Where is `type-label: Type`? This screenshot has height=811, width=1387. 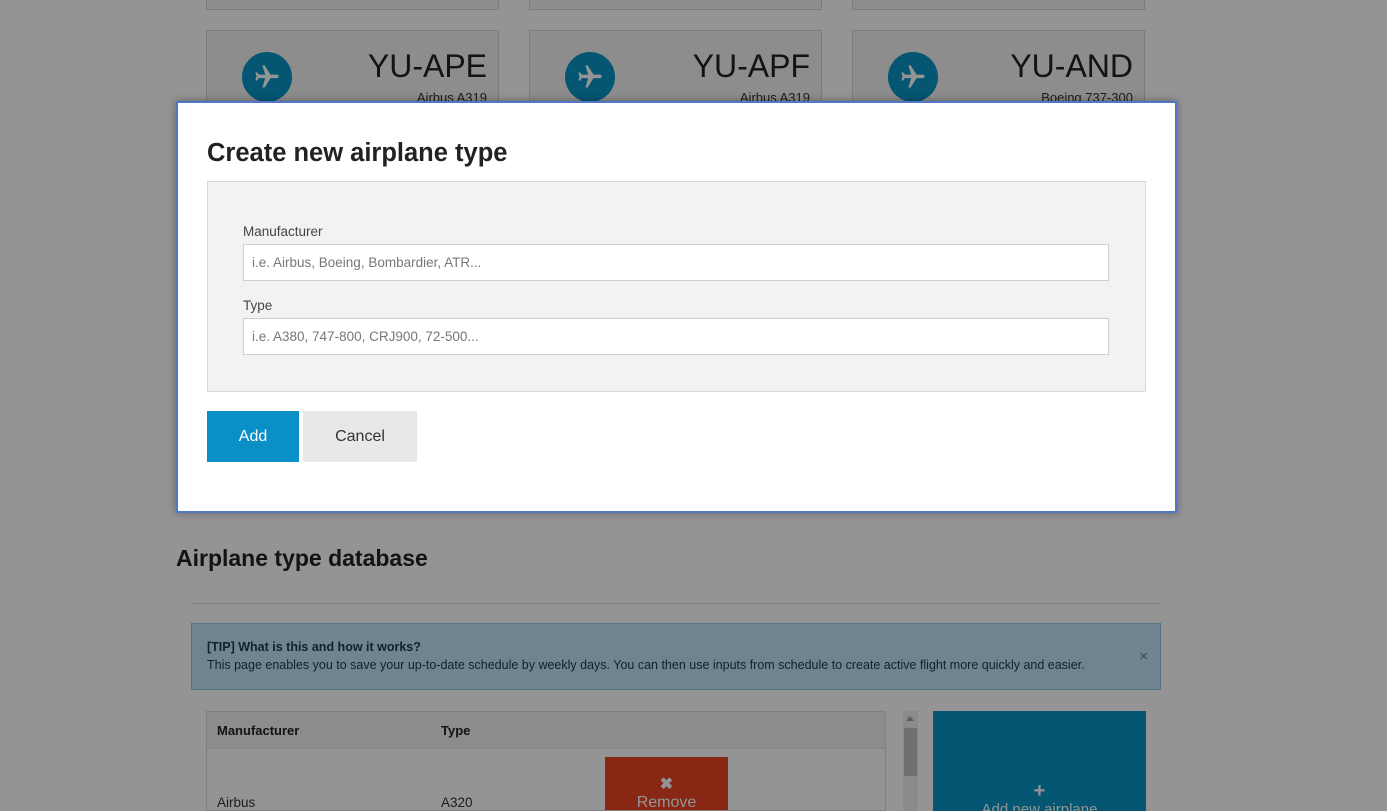 type-label: Type is located at coordinates (258, 305).